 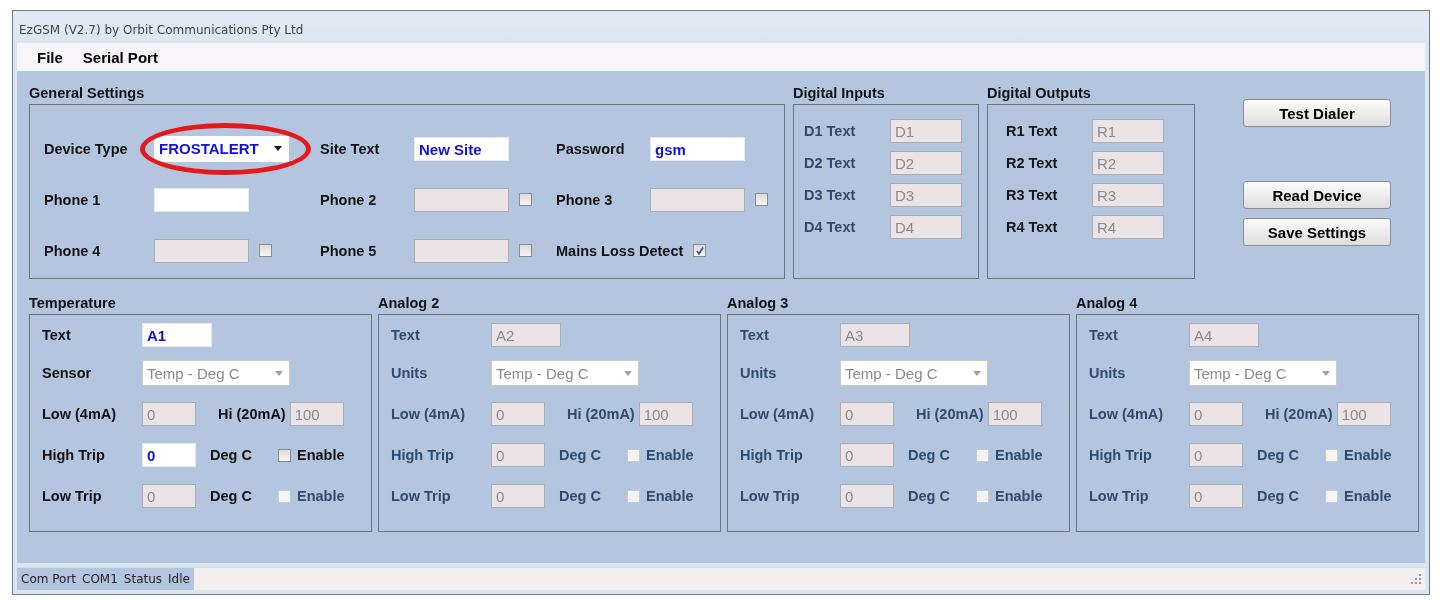 What do you see at coordinates (830, 131) in the screenshot?
I see `field-label: D1 Text` at bounding box center [830, 131].